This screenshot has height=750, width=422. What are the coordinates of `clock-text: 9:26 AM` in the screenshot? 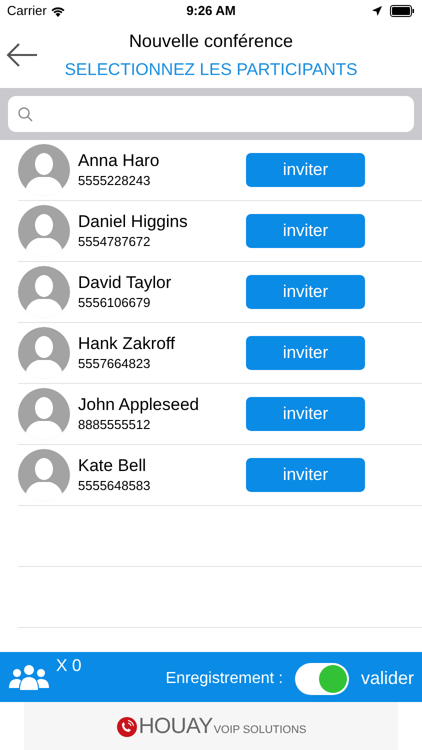 It's located at (211, 11).